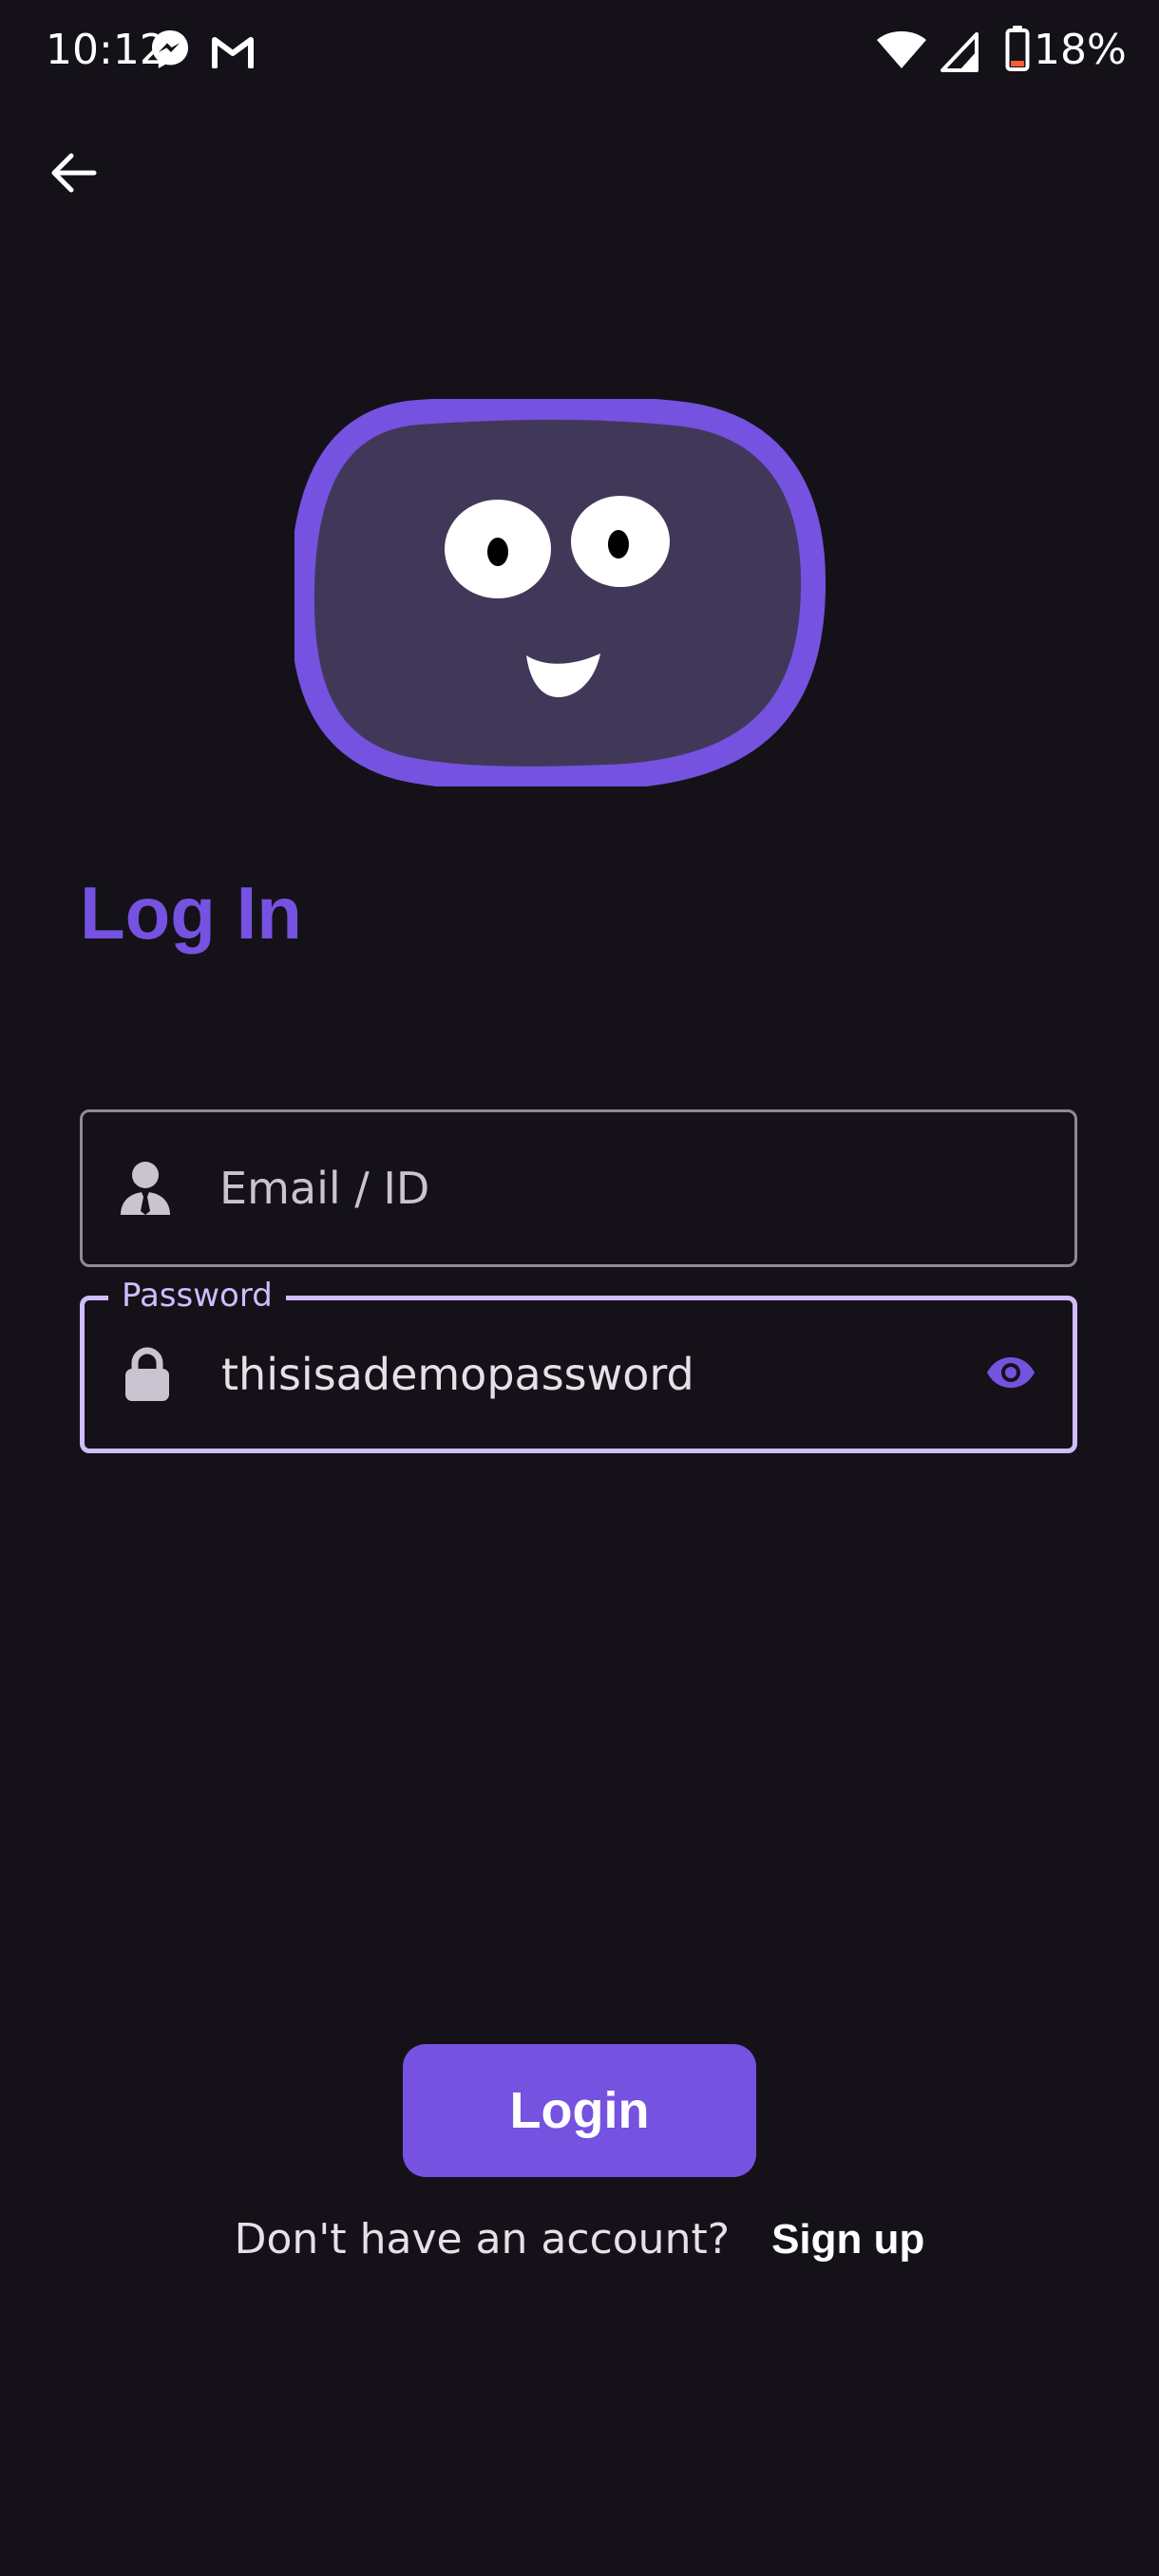 The width and height of the screenshot is (1159, 2576). Describe the element at coordinates (197, 1296) in the screenshot. I see `password-label: Password` at that location.